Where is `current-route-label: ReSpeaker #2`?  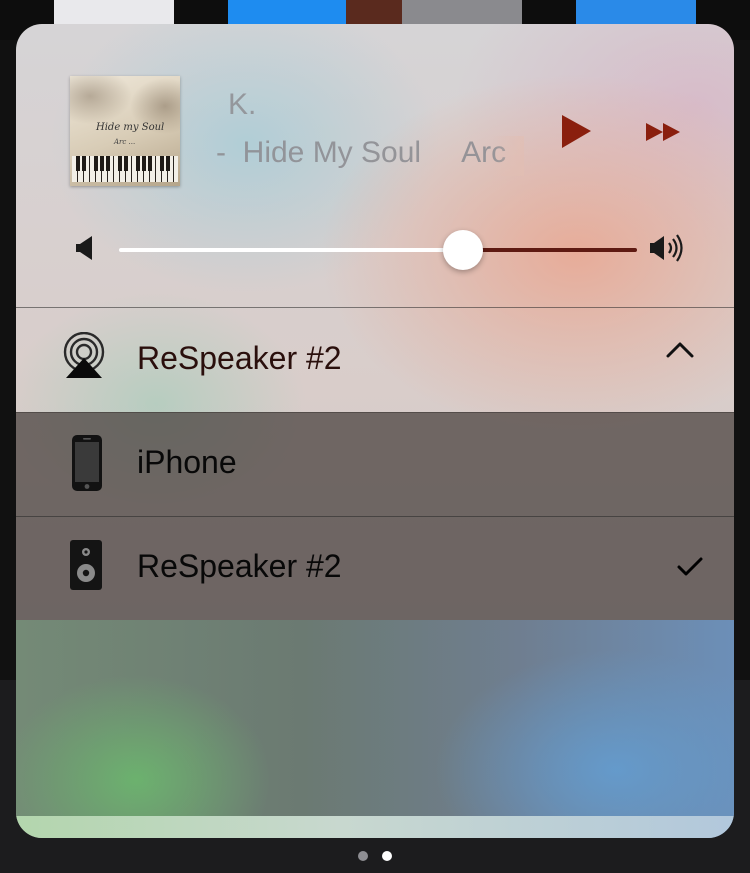
current-route-label: ReSpeaker #2 is located at coordinates (239, 358).